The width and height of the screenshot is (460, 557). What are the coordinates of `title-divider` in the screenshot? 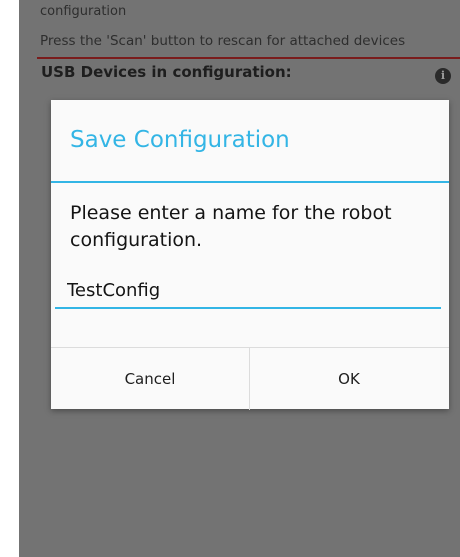 It's located at (250, 182).